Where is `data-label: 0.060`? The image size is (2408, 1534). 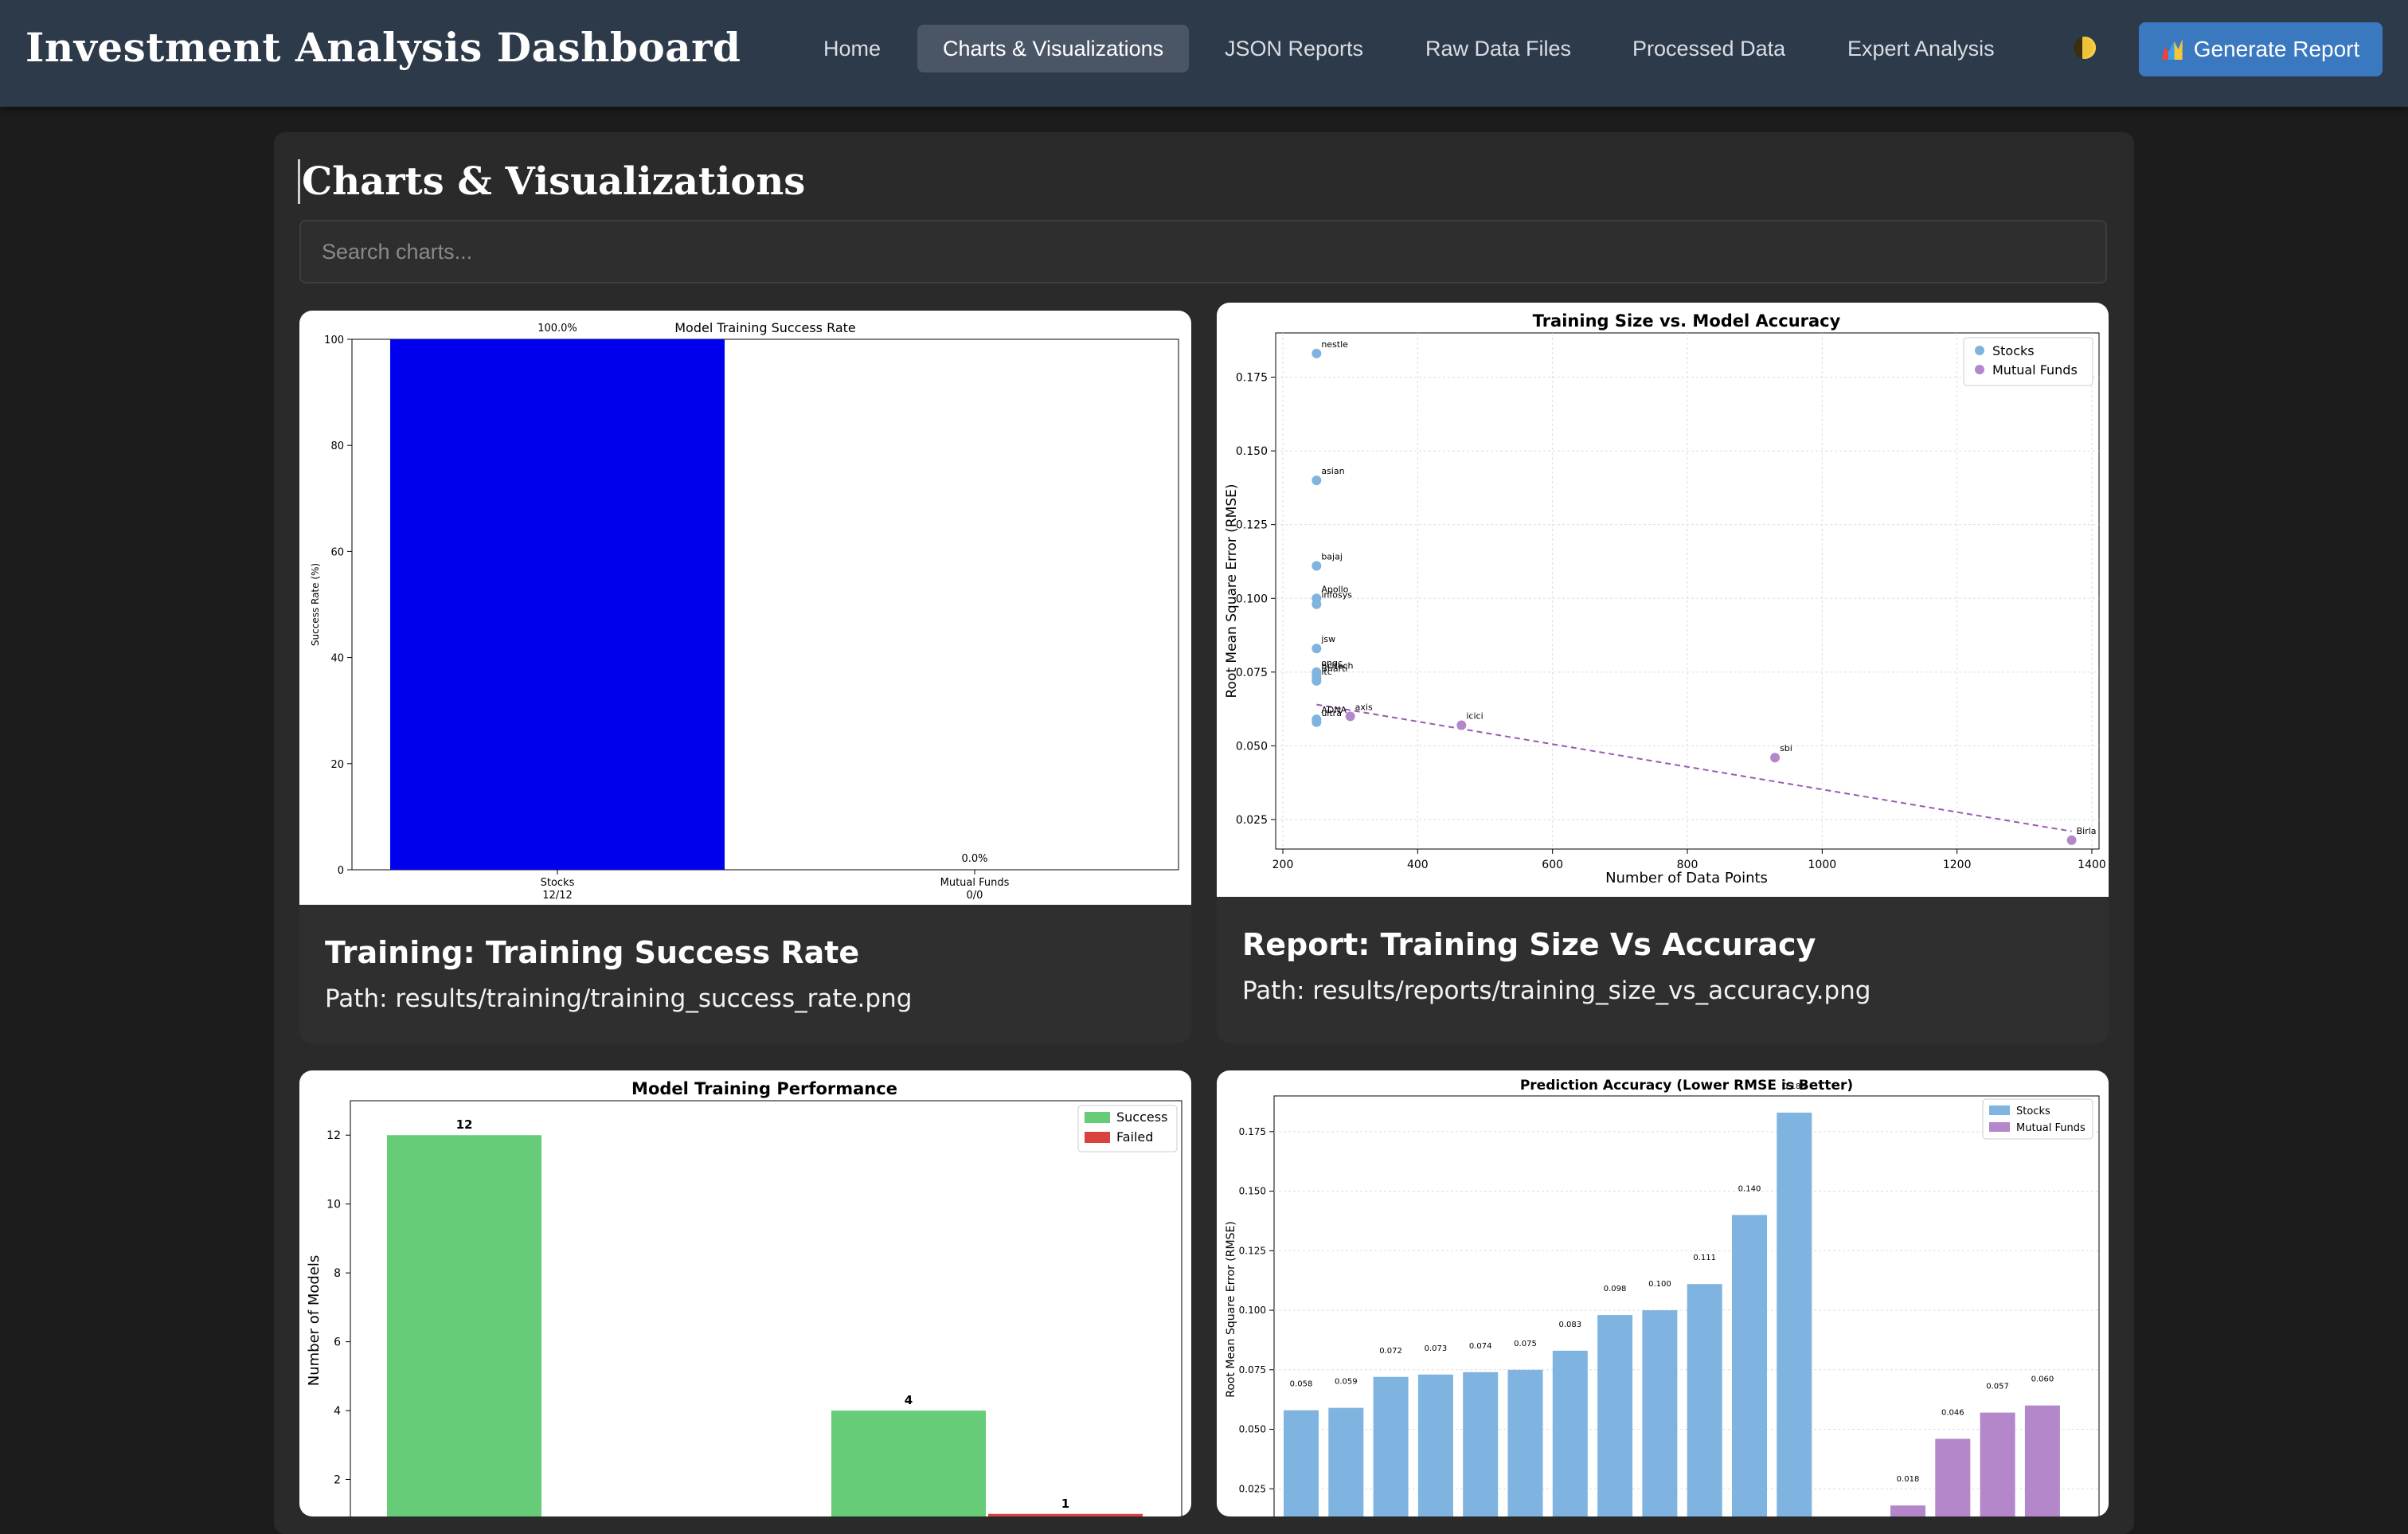 data-label: 0.060 is located at coordinates (2042, 1380).